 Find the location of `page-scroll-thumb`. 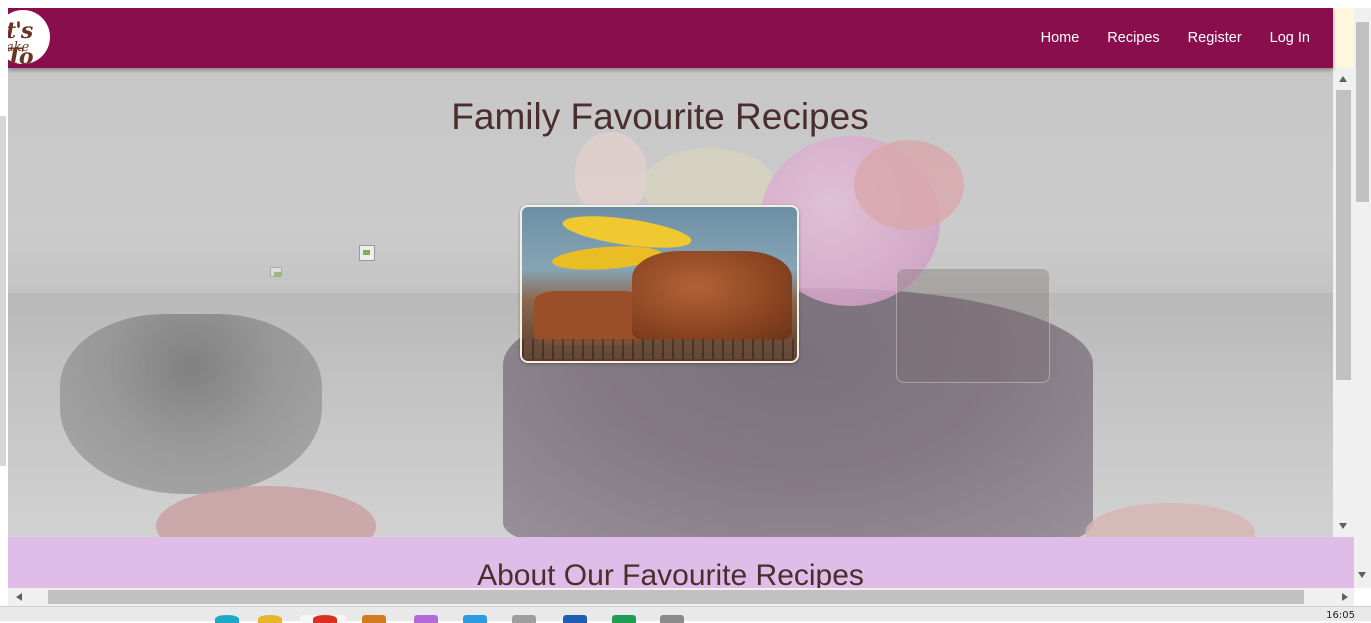

page-scroll-thumb is located at coordinates (1362, 112).